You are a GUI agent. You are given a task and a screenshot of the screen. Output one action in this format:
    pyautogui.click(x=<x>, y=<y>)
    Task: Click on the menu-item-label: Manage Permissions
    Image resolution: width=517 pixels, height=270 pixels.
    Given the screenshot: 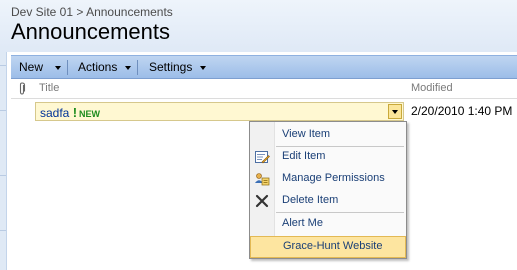 What is the action you would take?
    pyautogui.click(x=333, y=178)
    